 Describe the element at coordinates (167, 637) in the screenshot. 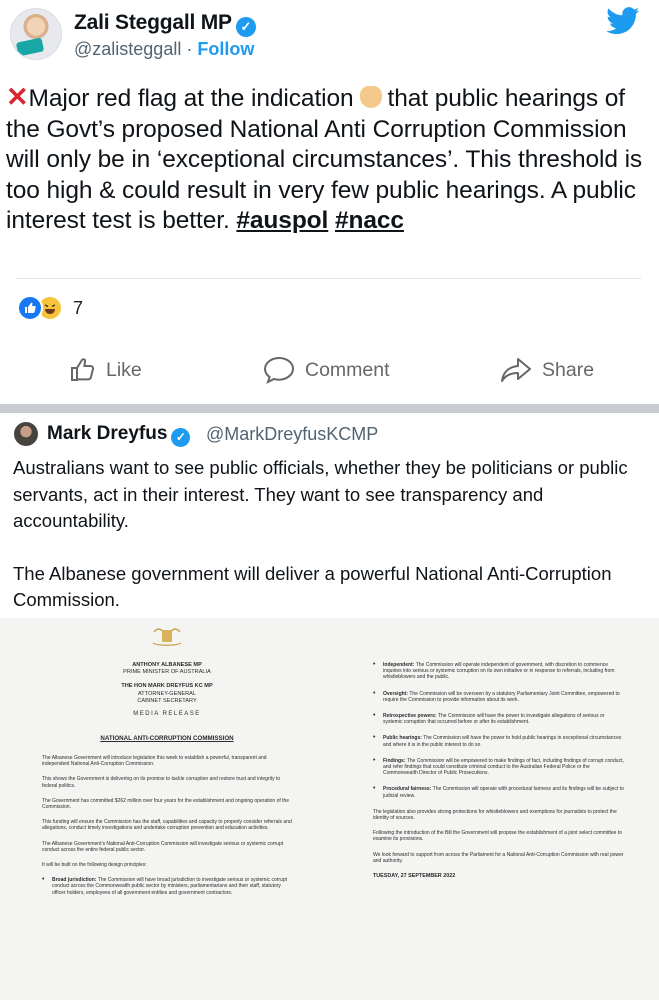

I see `coat-of-arms-icon` at that location.